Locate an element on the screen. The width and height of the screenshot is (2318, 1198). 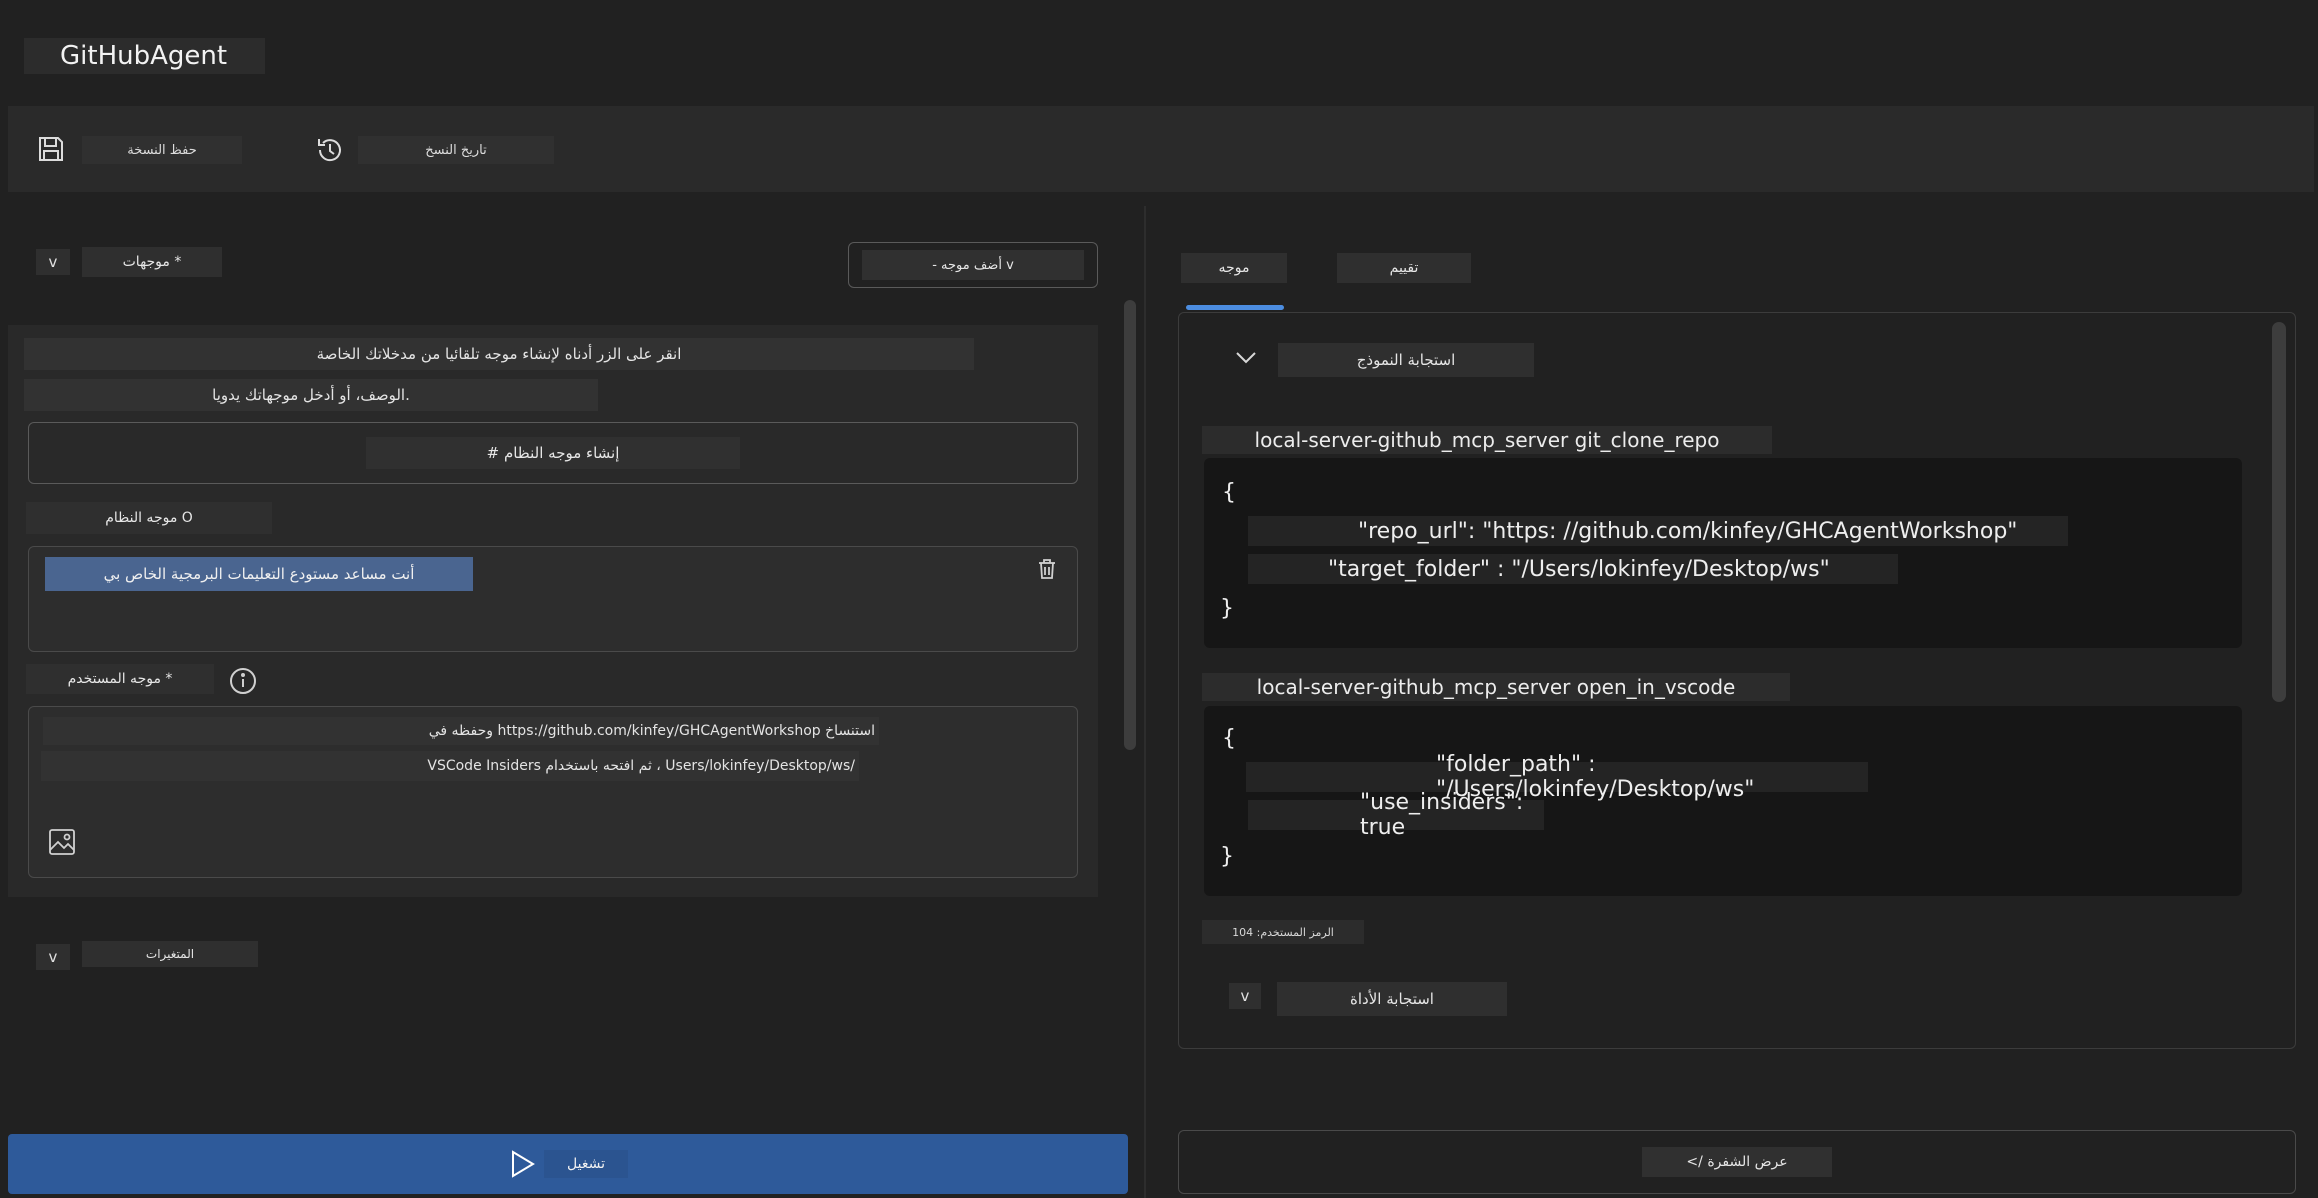
view-code-label: </ عرض الشفرة is located at coordinates (1737, 1162).